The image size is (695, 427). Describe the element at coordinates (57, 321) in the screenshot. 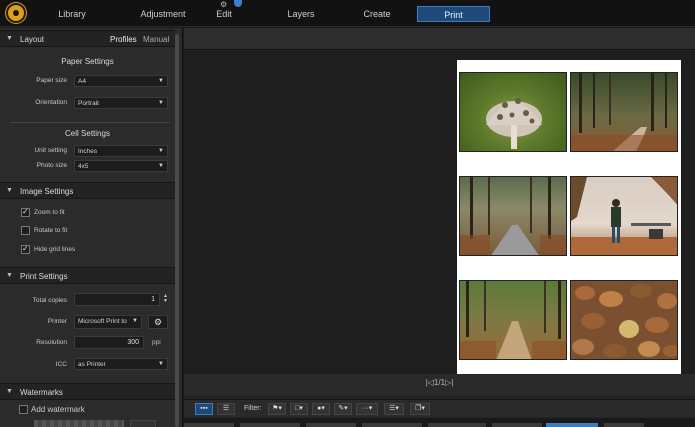

I see `printer-label: Printer` at that location.